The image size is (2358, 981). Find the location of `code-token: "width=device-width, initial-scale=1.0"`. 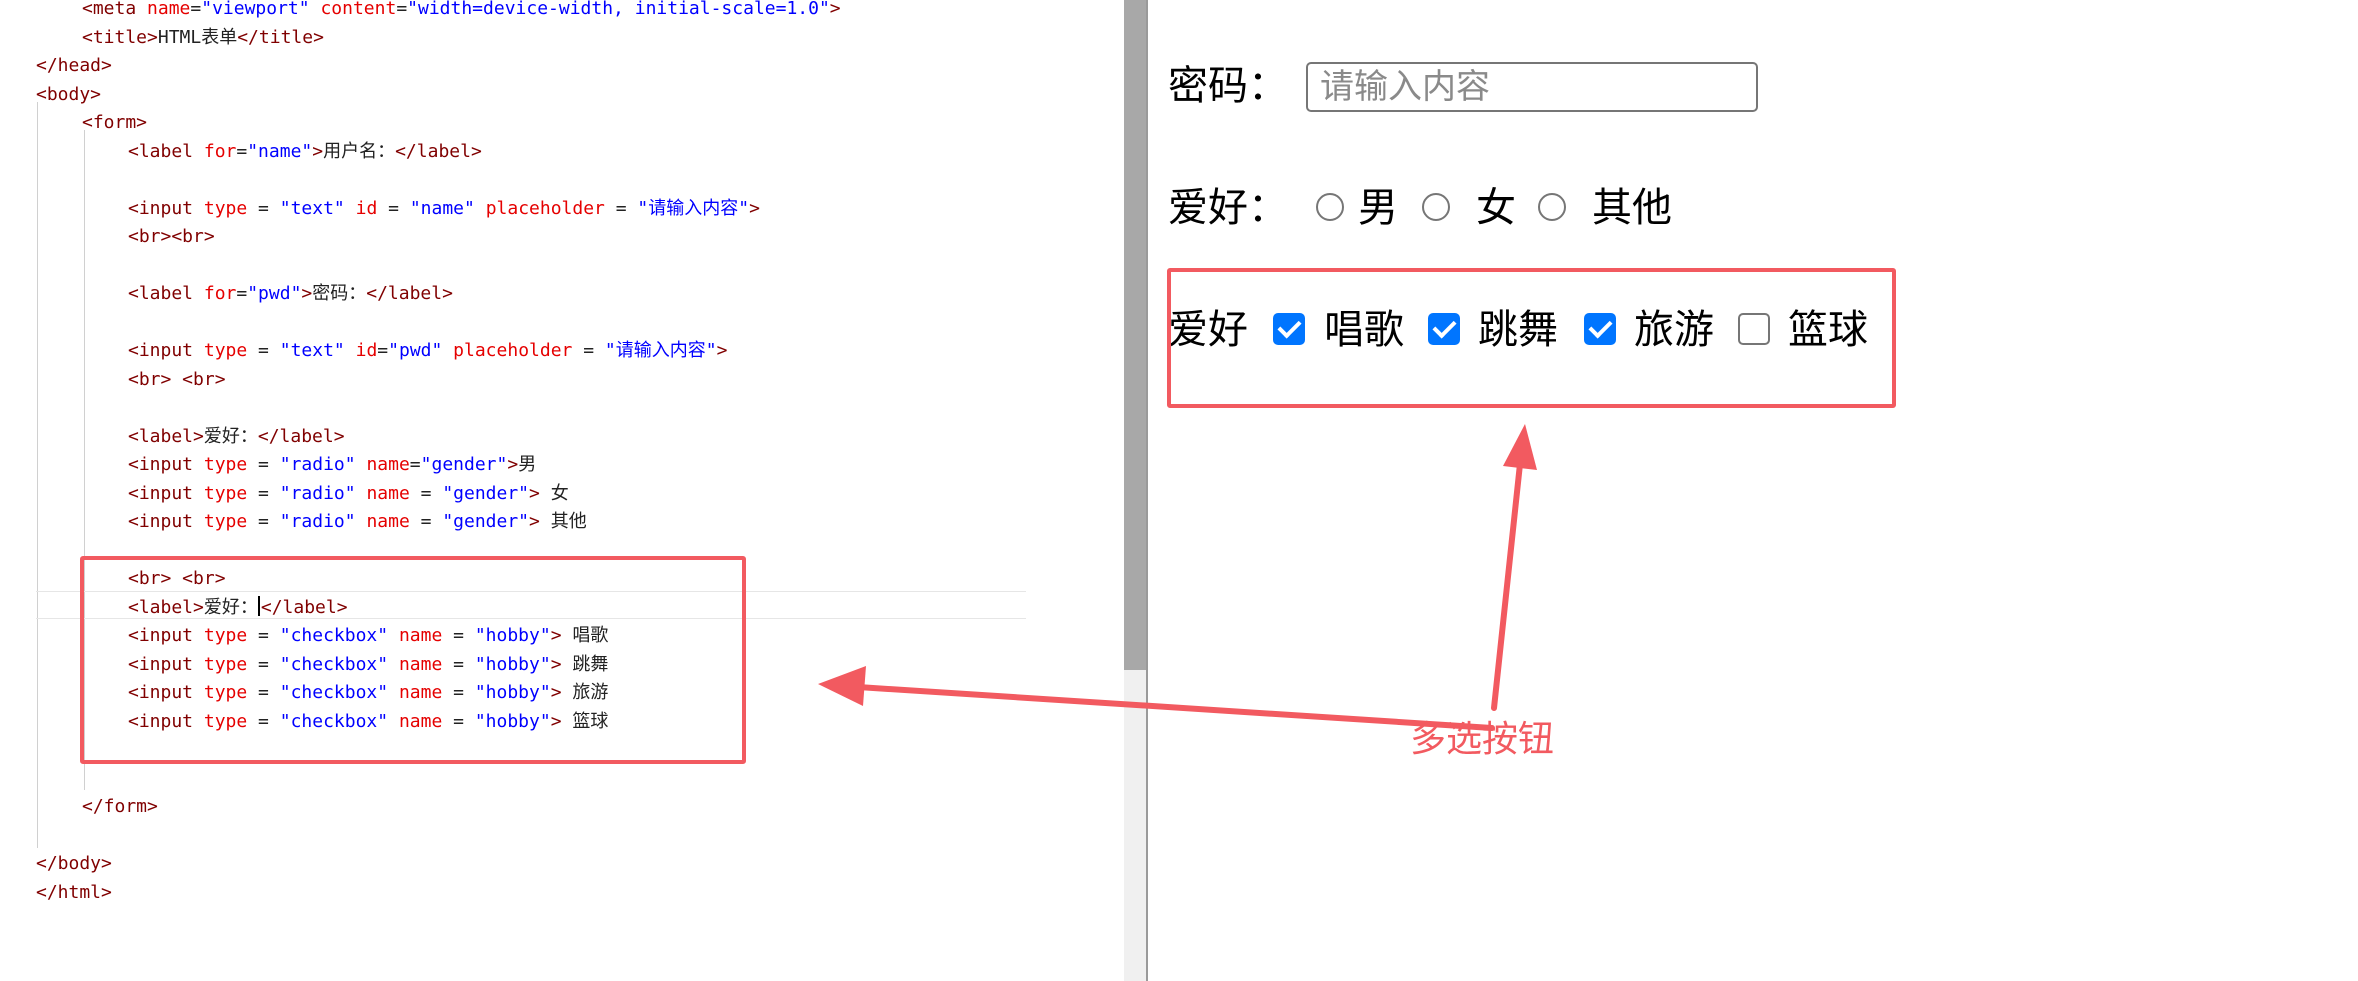

code-token: "width=device-width, initial-scale=1.0" is located at coordinates (618, 9).